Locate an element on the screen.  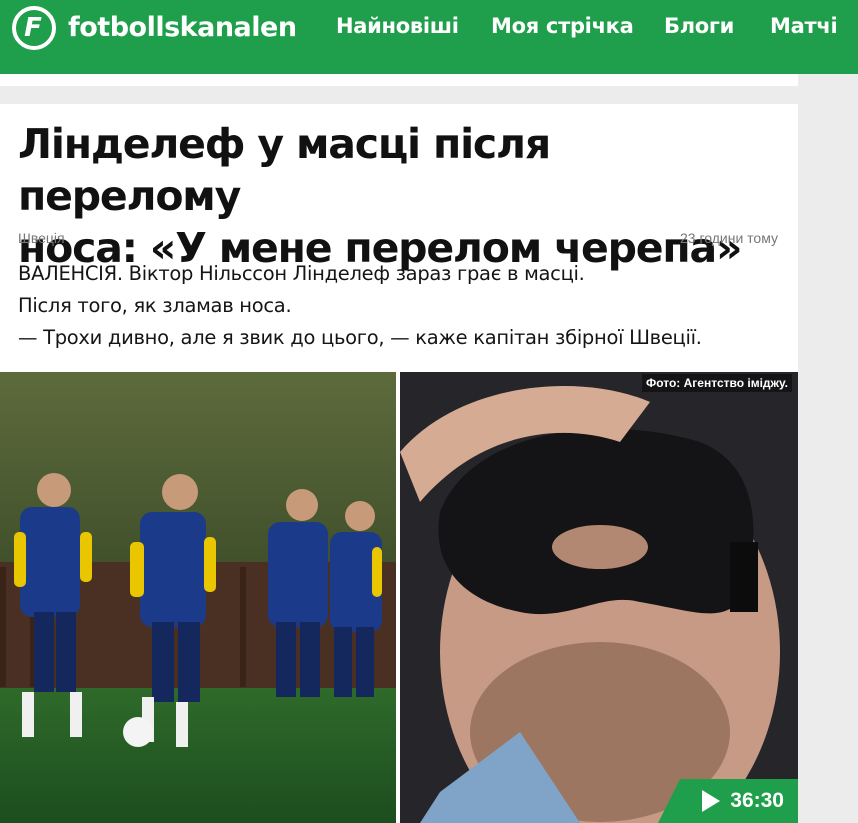
video-duration: 36:30 is located at coordinates (757, 800).